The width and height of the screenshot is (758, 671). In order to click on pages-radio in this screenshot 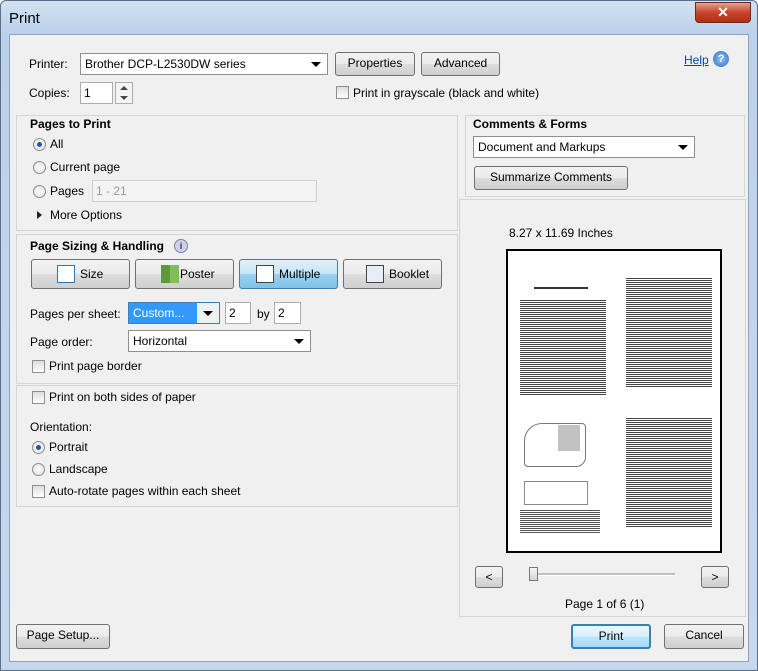, I will do `click(39, 191)`.